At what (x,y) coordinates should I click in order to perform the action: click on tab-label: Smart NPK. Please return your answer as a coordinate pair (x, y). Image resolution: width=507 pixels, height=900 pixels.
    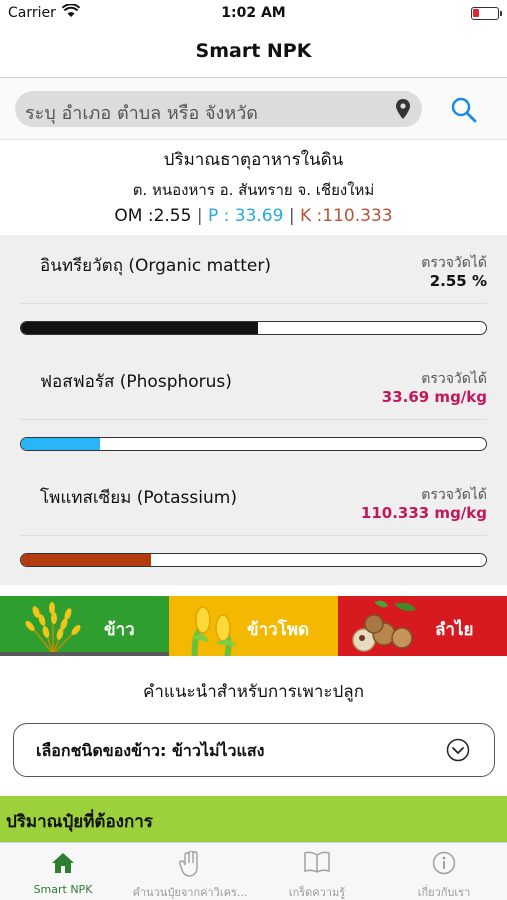
    Looking at the image, I should click on (63, 889).